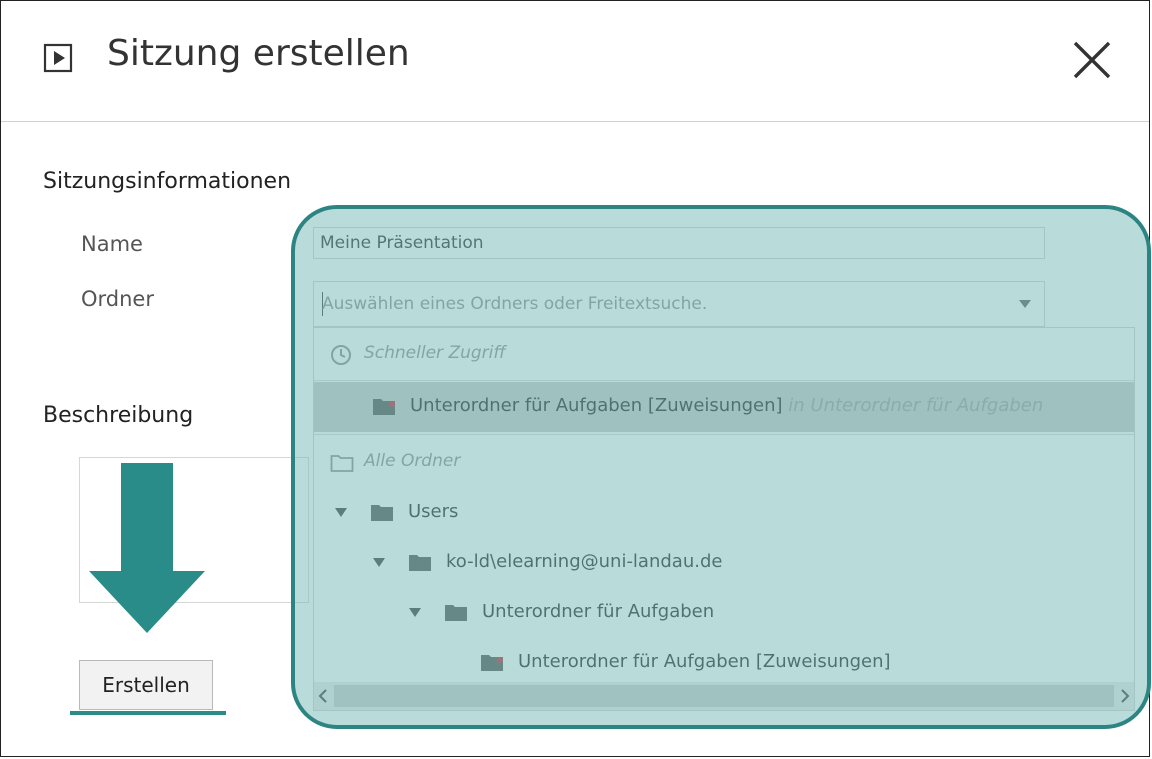  Describe the element at coordinates (341, 355) in the screenshot. I see `clock-icon` at that location.